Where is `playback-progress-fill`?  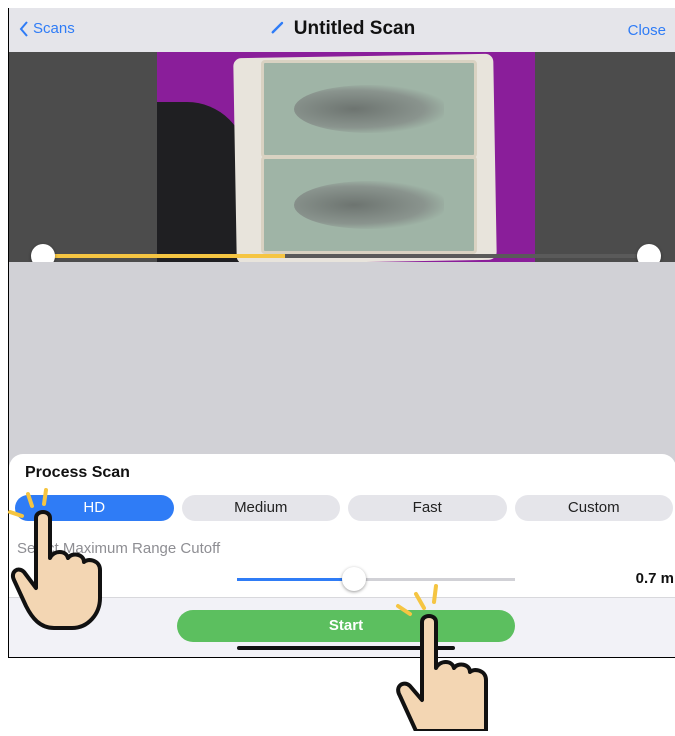
playback-progress-fill is located at coordinates (164, 256).